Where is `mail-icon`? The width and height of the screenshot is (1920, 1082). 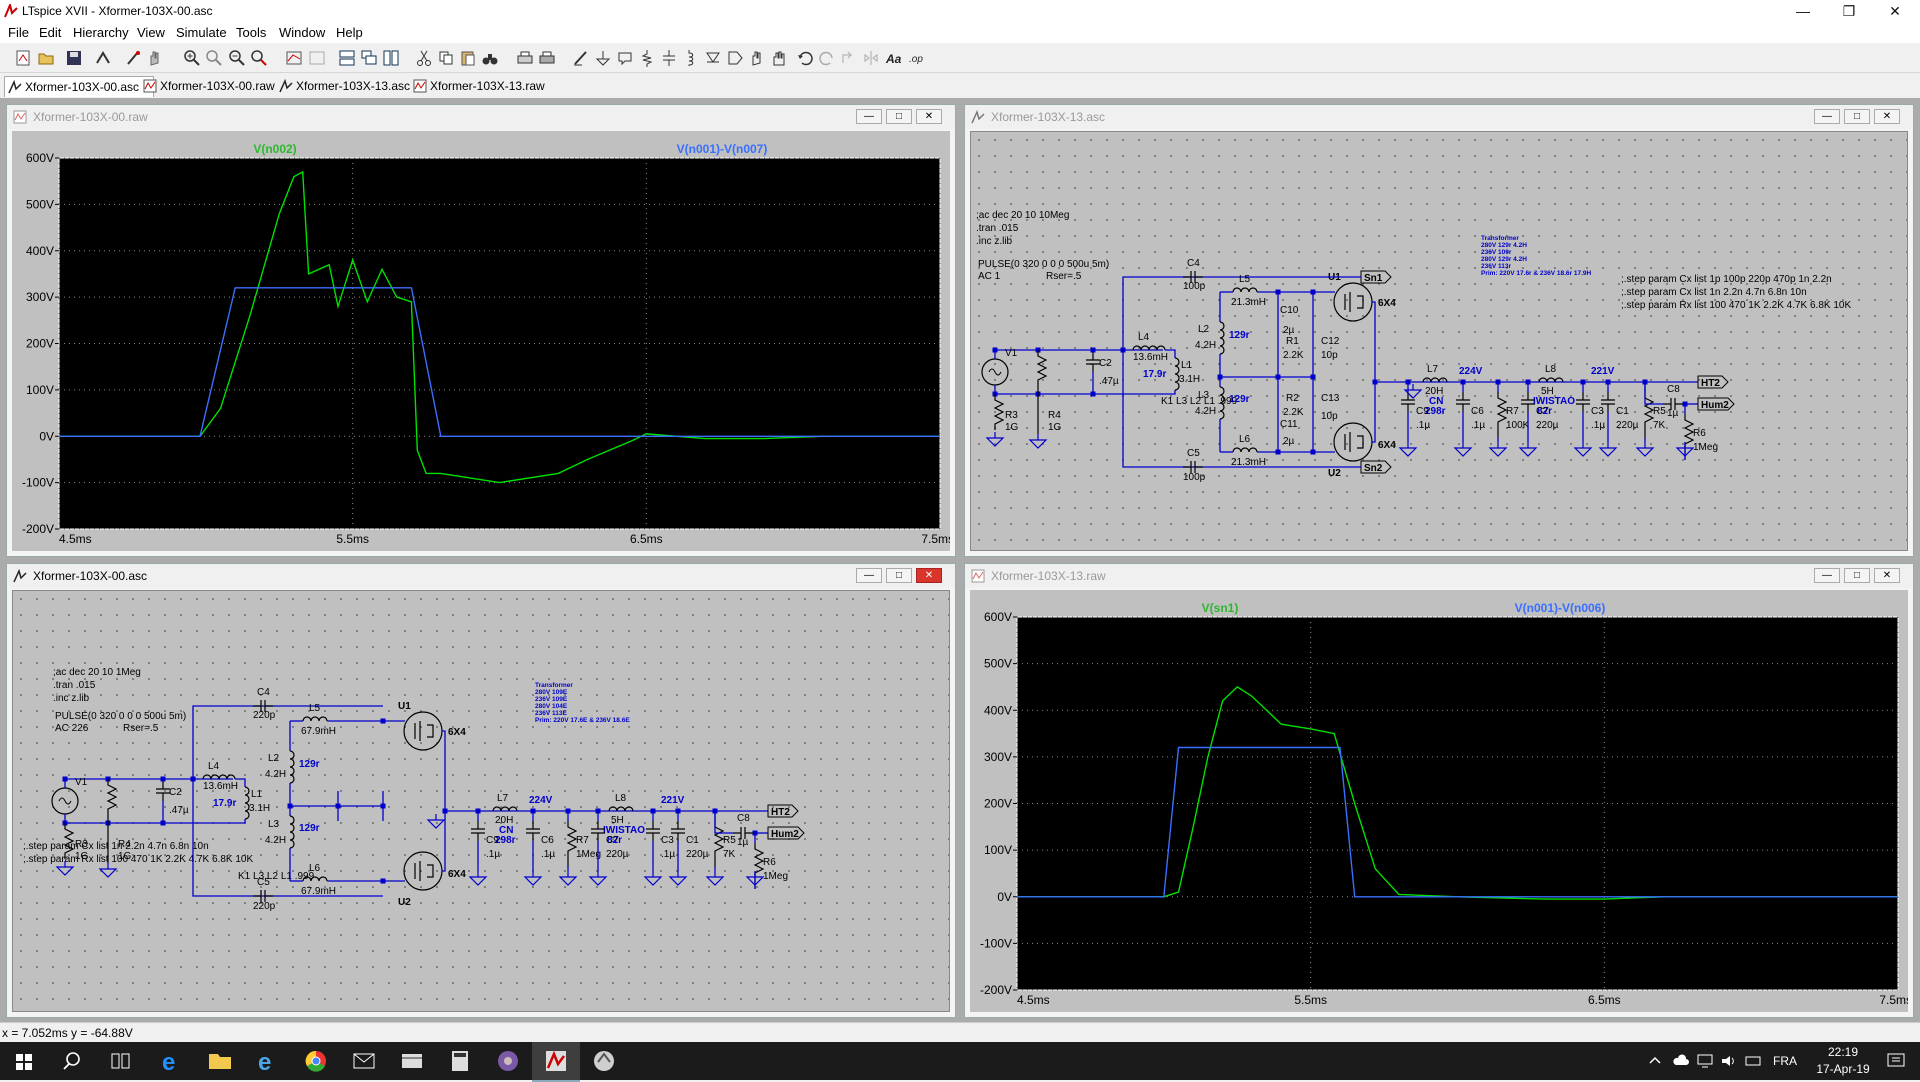 mail-icon is located at coordinates (364, 1061).